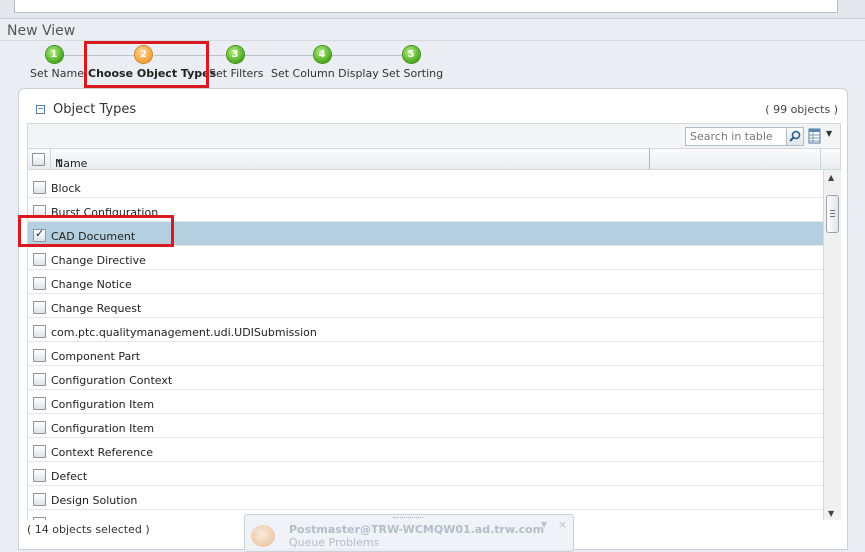 This screenshot has height=552, width=865. I want to click on object-count: ( 99 objects ), so click(801, 109).